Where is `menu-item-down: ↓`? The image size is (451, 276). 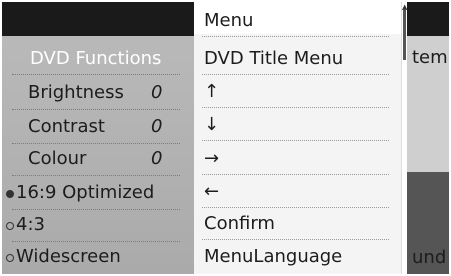
menu-item-down: ↓ is located at coordinates (297, 124).